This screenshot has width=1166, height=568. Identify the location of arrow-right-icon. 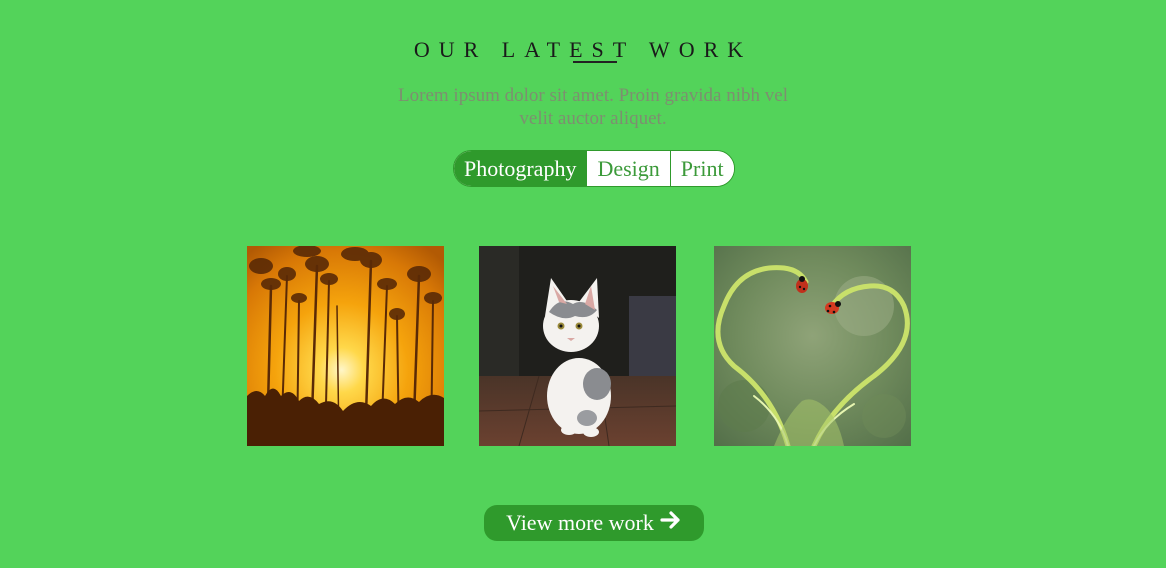
(671, 523).